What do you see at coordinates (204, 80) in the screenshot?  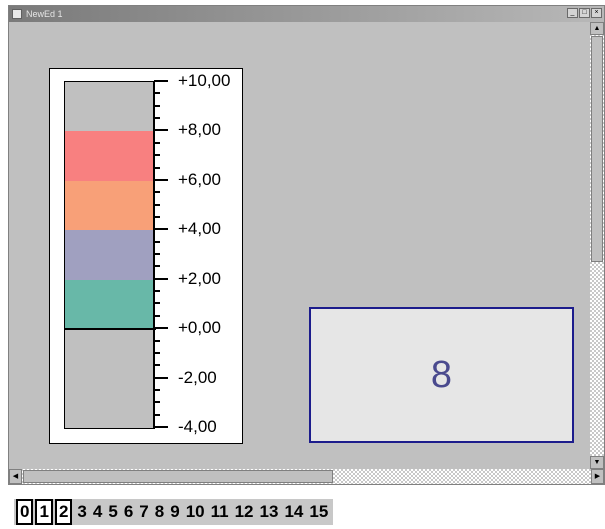 I see `tick-label: +10,00` at bounding box center [204, 80].